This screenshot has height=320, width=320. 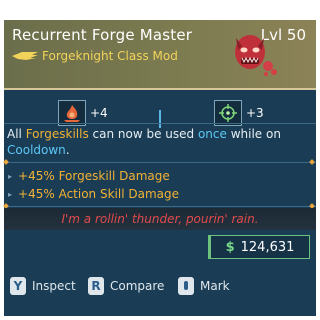 What do you see at coordinates (137, 286) in the screenshot?
I see `compare-label: Compare` at bounding box center [137, 286].